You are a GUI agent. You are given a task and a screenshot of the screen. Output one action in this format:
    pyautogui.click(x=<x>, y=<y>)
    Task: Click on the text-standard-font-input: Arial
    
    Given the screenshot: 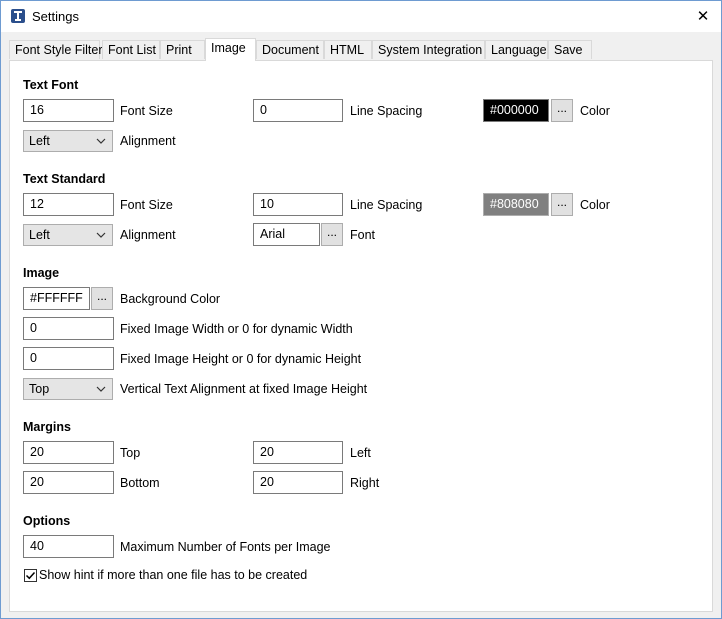 What is the action you would take?
    pyautogui.click(x=286, y=234)
    